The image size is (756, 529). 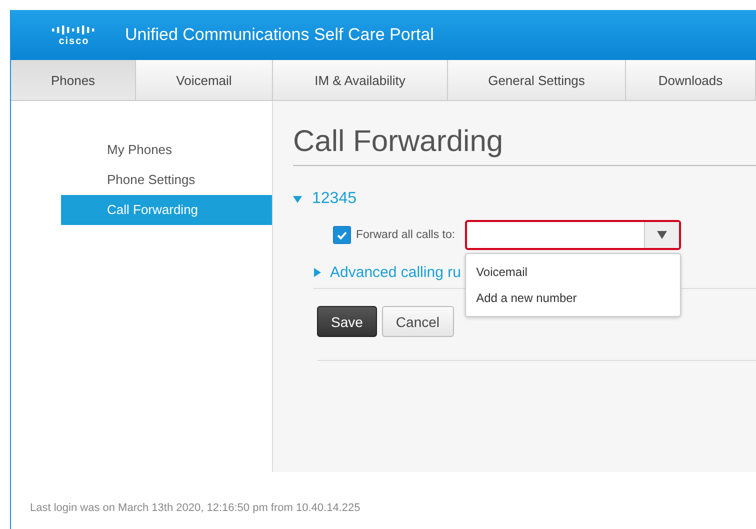 I want to click on last-login-text: Last login was on March 13th 2020, 12:16:50 pm from 10.40.14.225, so click(x=195, y=508).